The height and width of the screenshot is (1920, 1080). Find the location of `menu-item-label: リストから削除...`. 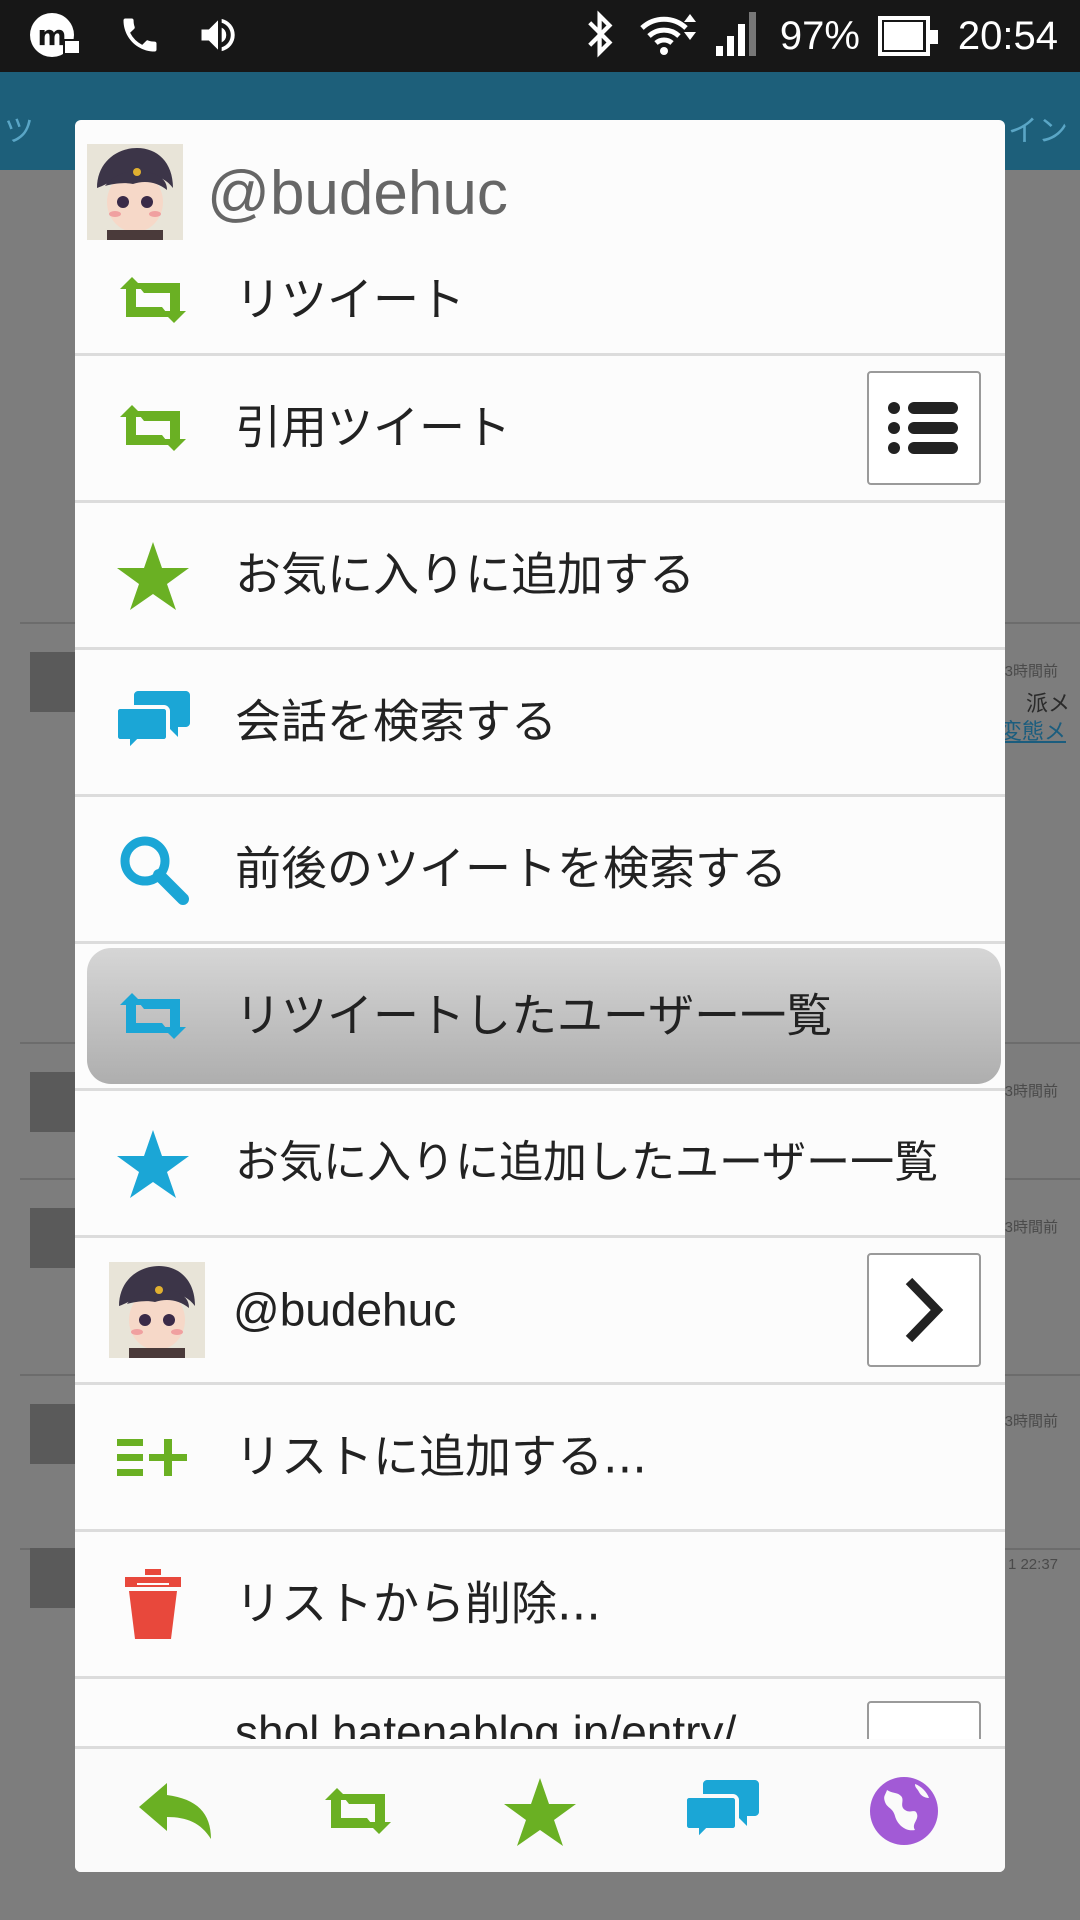

menu-item-label: リストから削除... is located at coordinates (418, 1603).